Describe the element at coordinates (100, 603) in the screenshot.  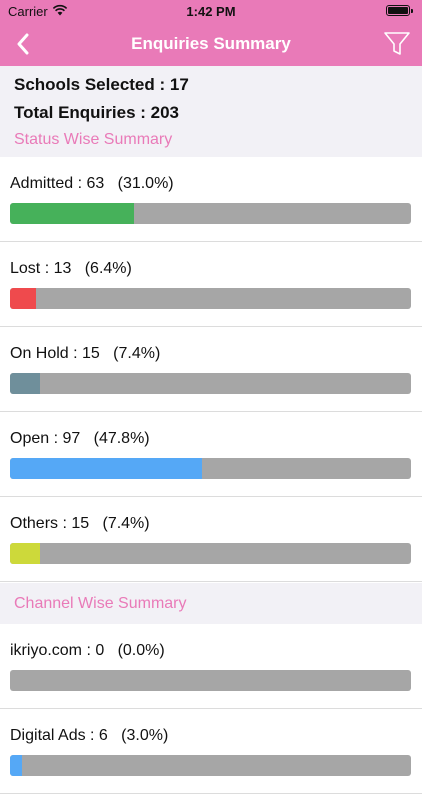
I see `channel-section-title: Channel Wise Summary` at that location.